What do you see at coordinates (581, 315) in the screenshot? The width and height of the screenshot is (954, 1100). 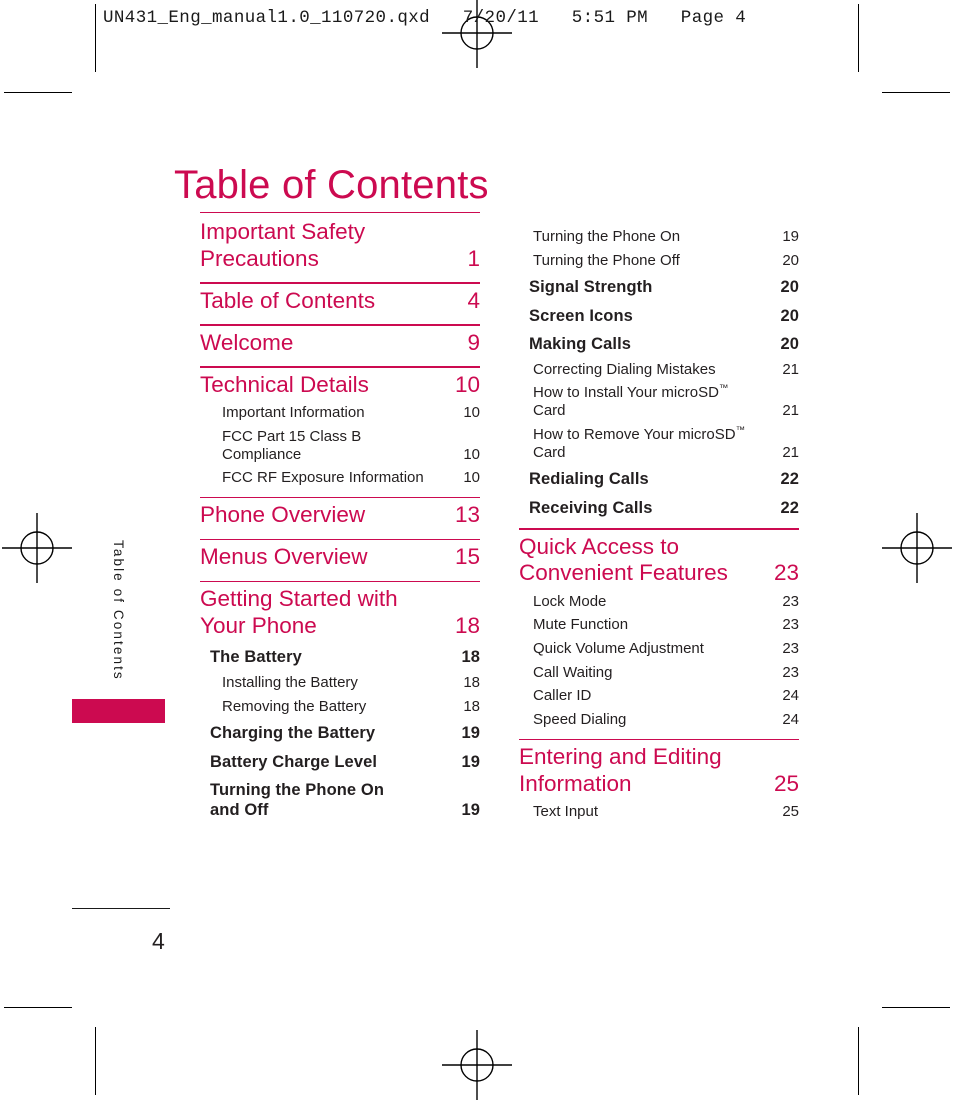 I see `toc-entry-label: Screen Icons` at bounding box center [581, 315].